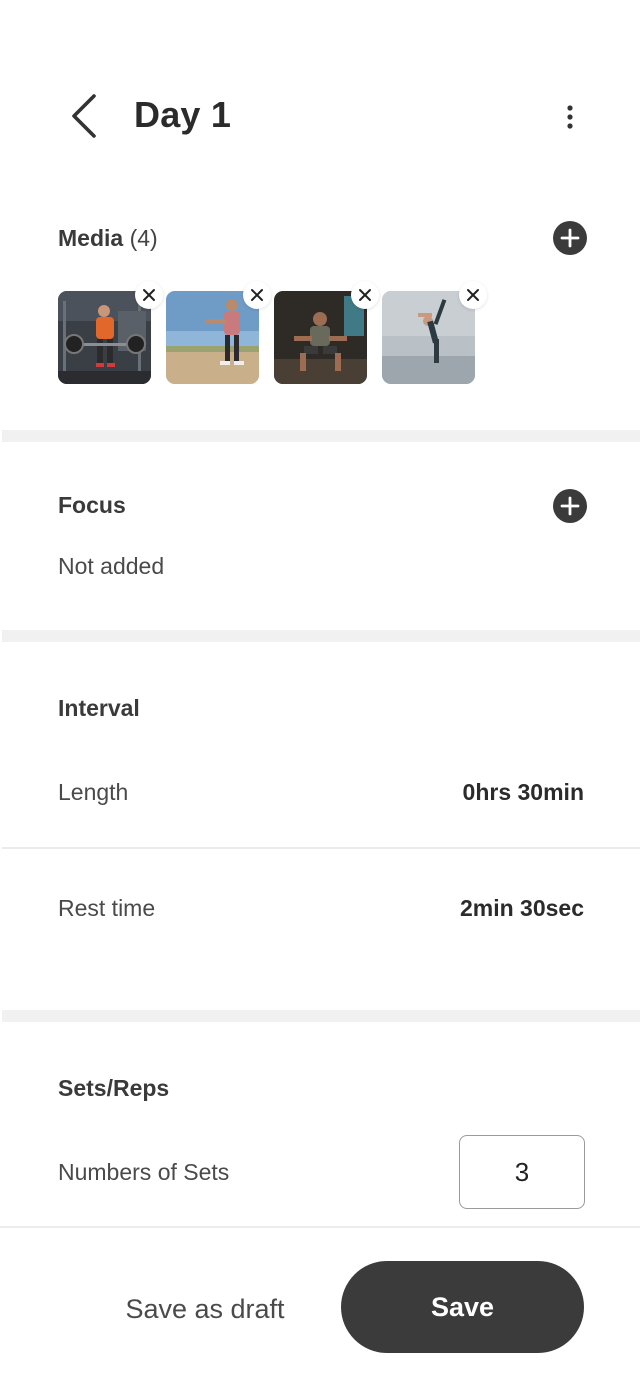 Image resolution: width=640 pixels, height=1383 pixels. Describe the element at coordinates (91, 238) in the screenshot. I see `media-label: Media` at that location.